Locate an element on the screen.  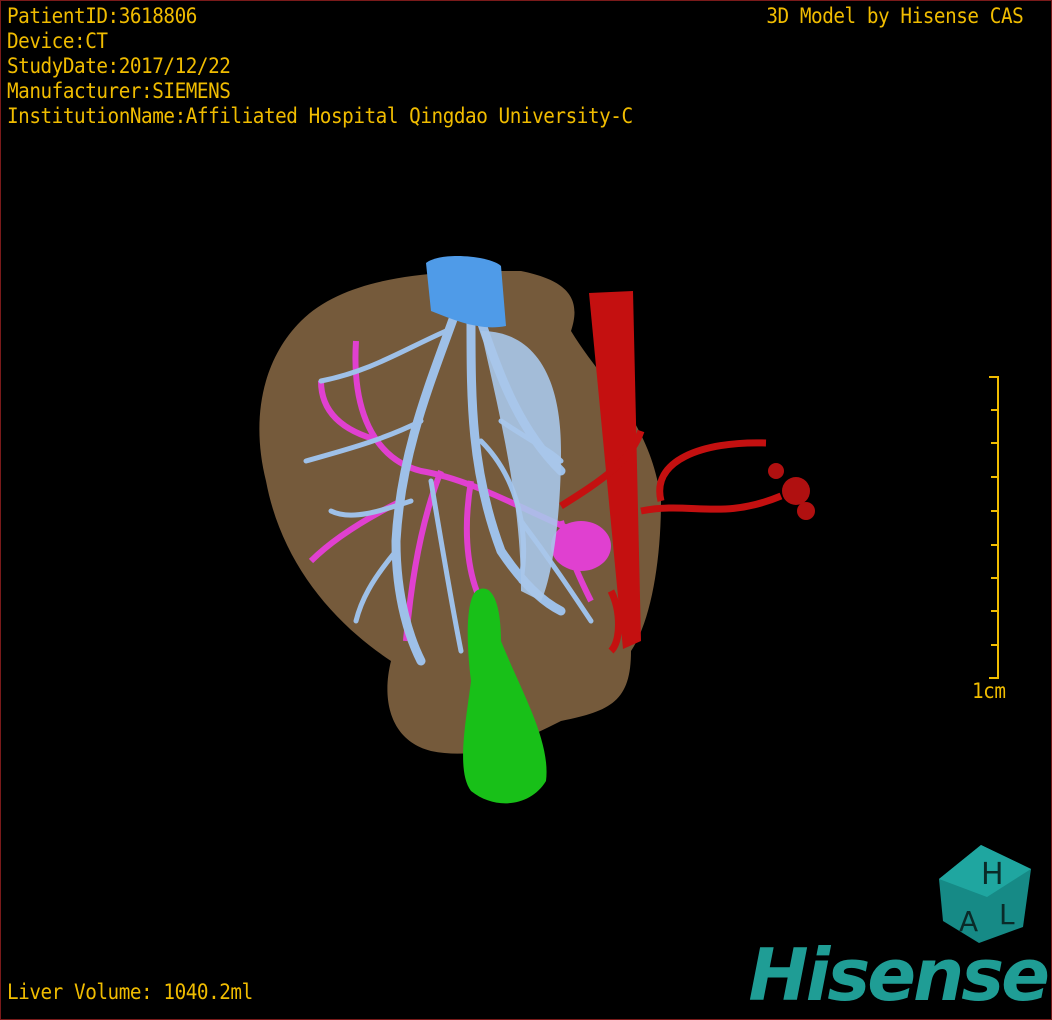
scale-label: 1cm is located at coordinates (989, 691).